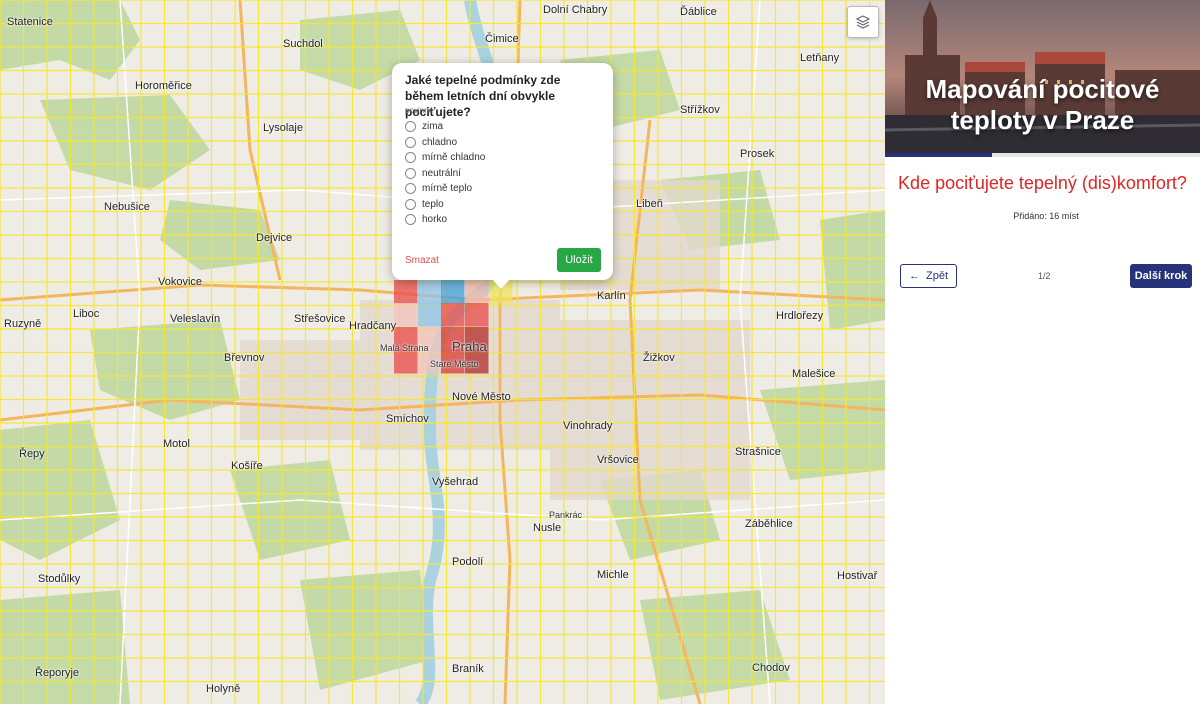  What do you see at coordinates (939, 155) in the screenshot?
I see `progress-fill` at bounding box center [939, 155].